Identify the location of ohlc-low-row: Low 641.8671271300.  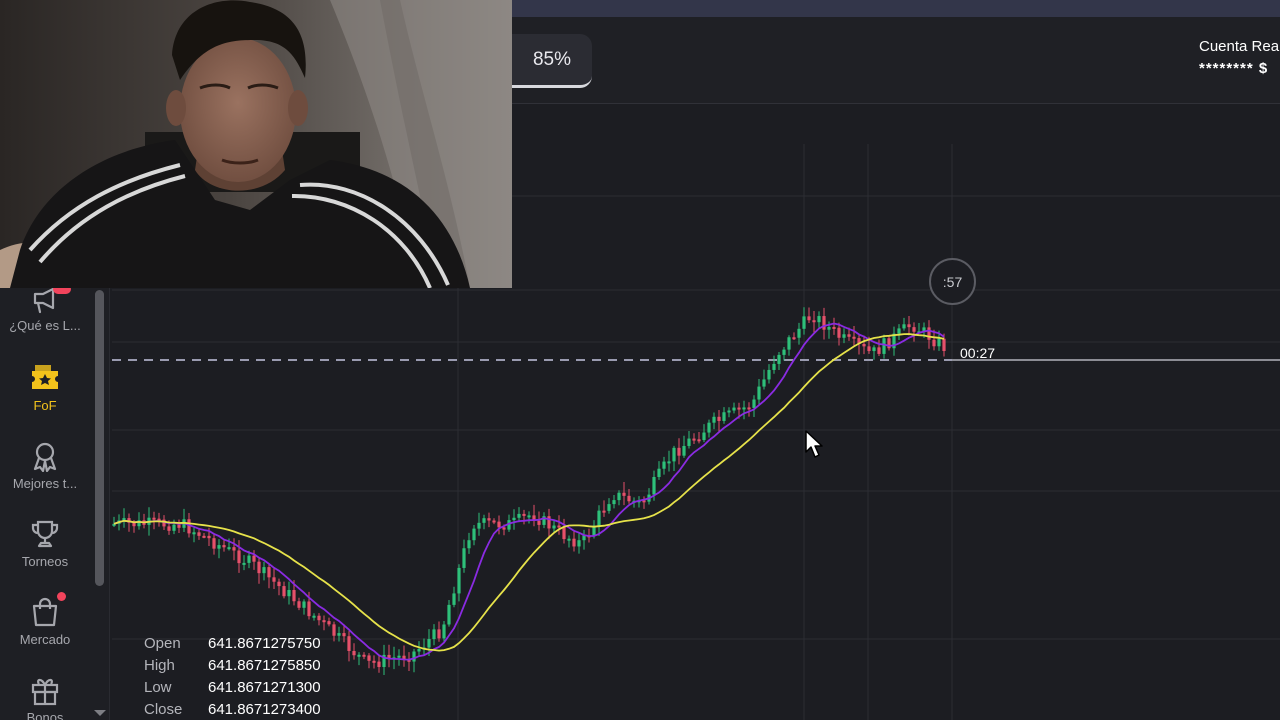
(232, 687).